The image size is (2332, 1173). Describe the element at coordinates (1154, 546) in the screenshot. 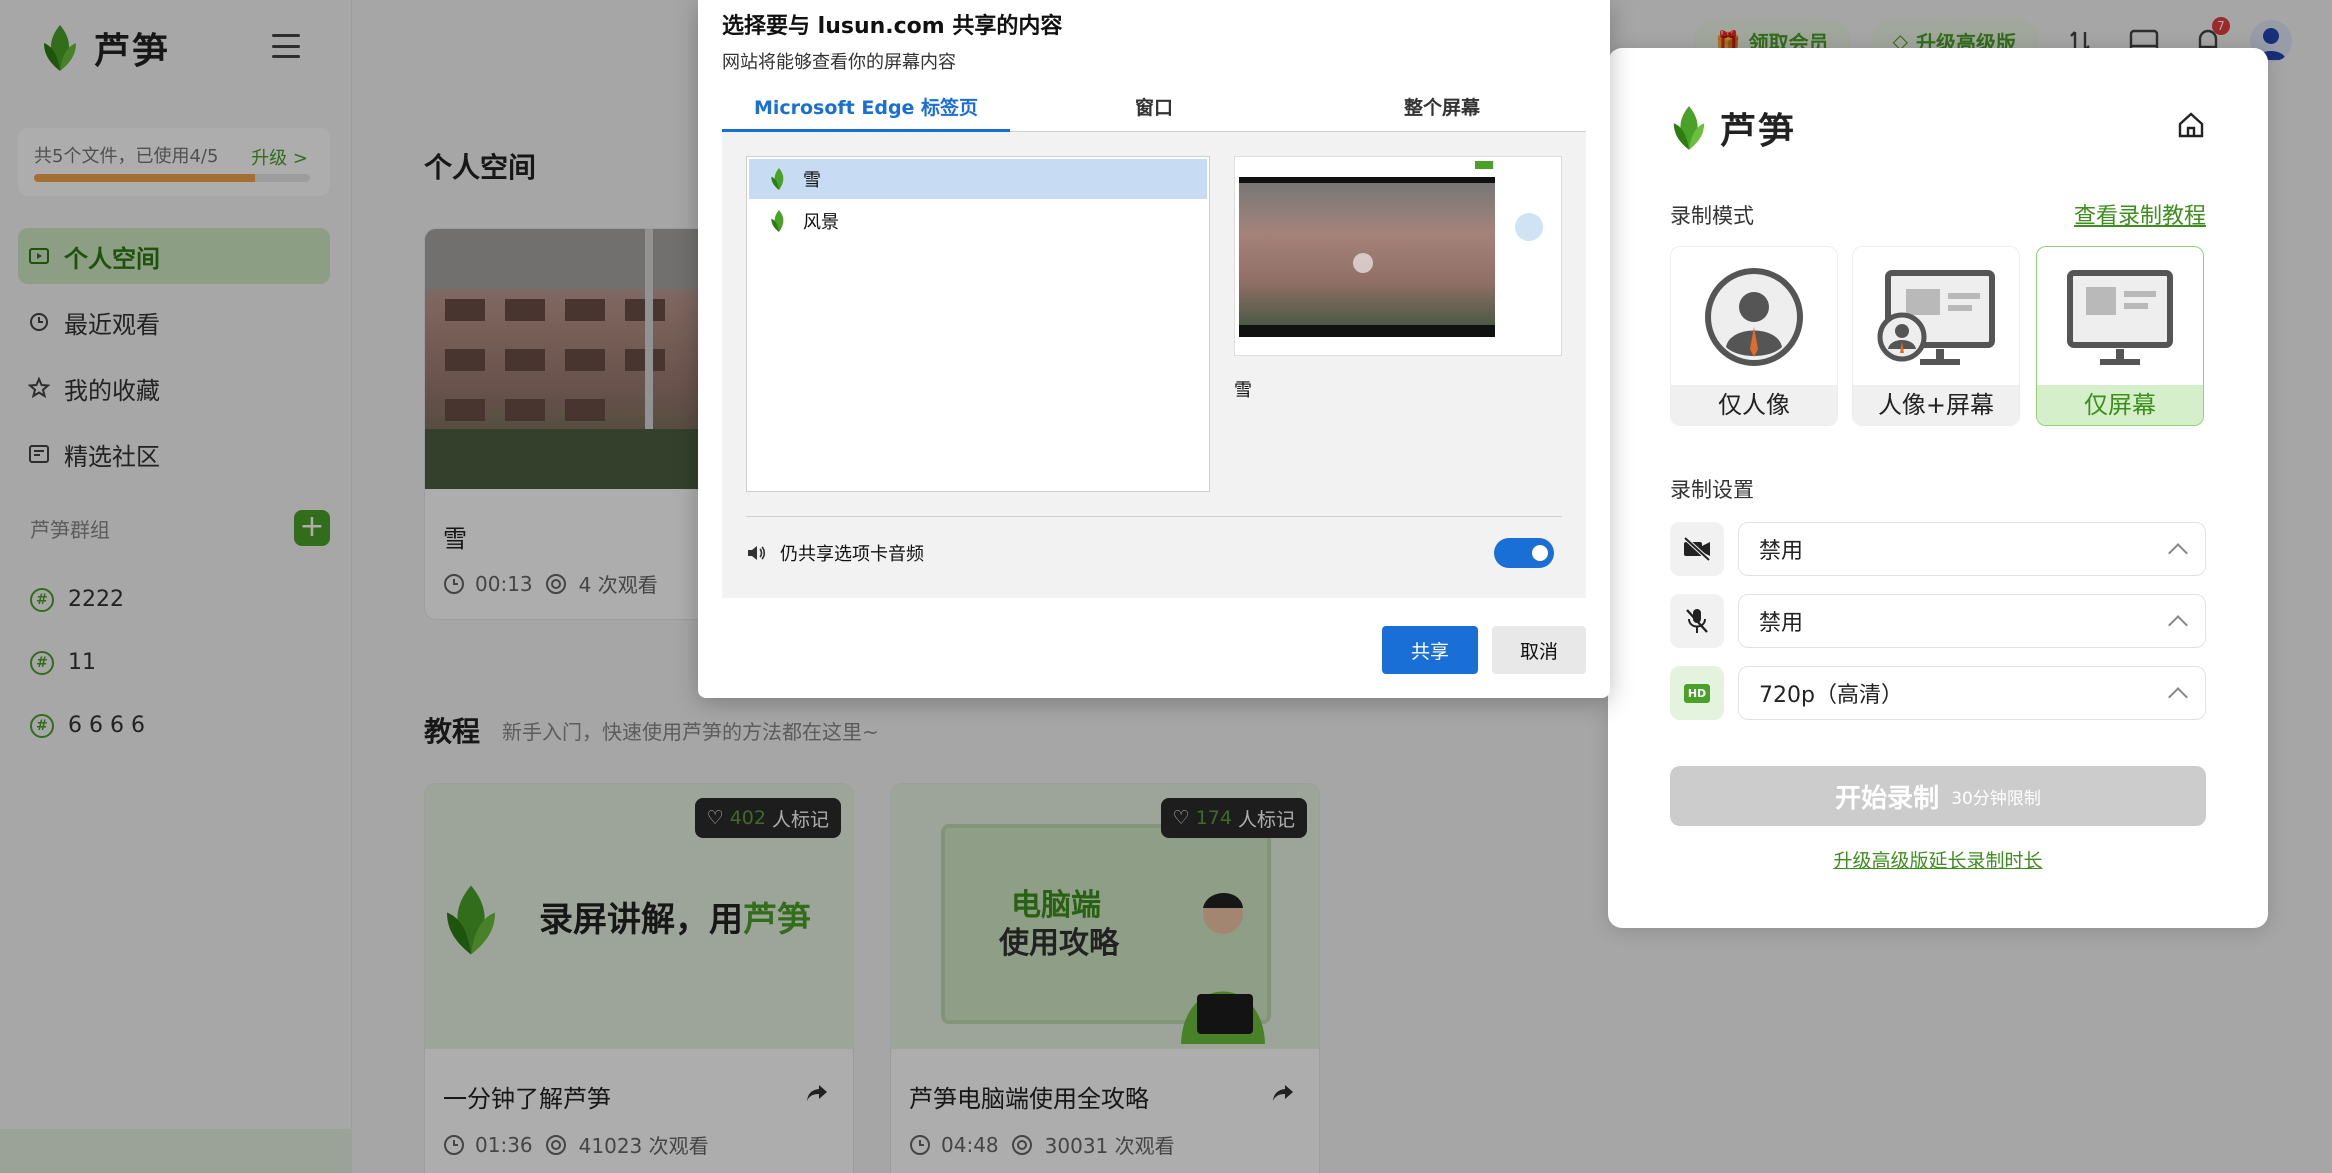

I see `share-audio-row: 仍共享选项卡音频` at that location.